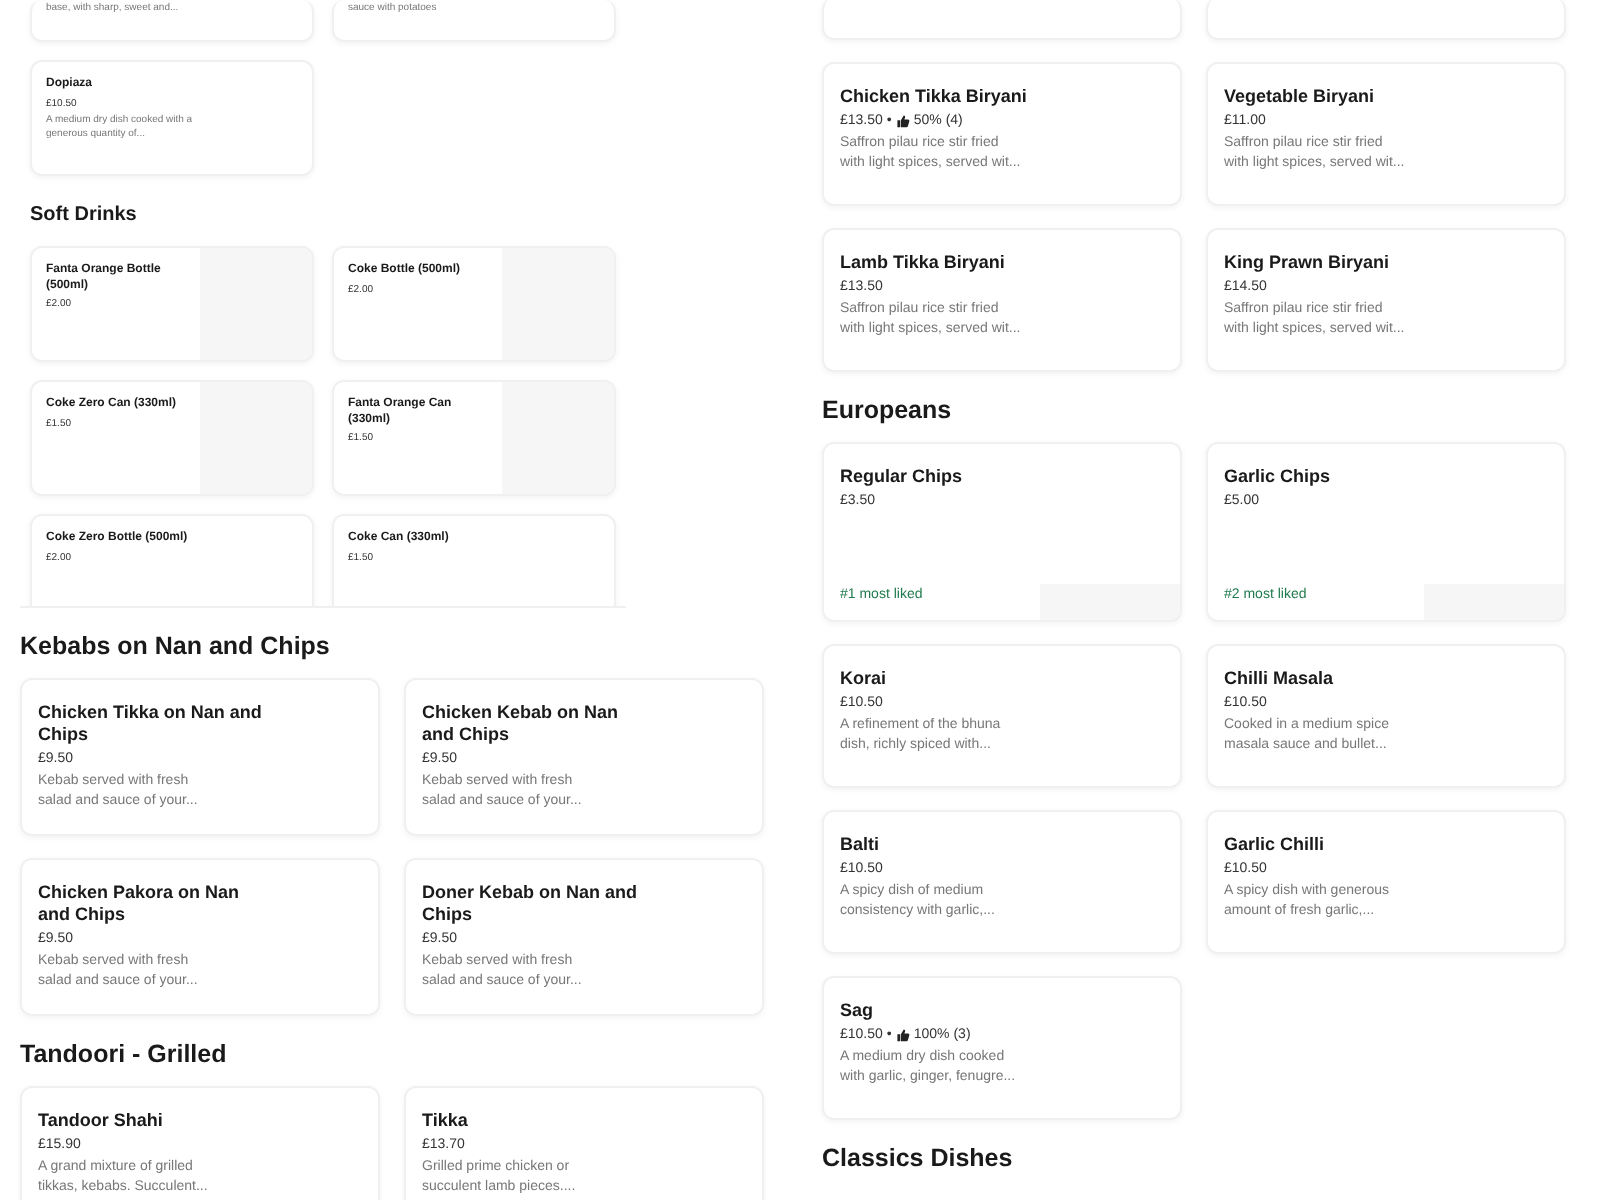  I want to click on item-name: Doner Kebab on Nan and Chips, so click(531, 904).